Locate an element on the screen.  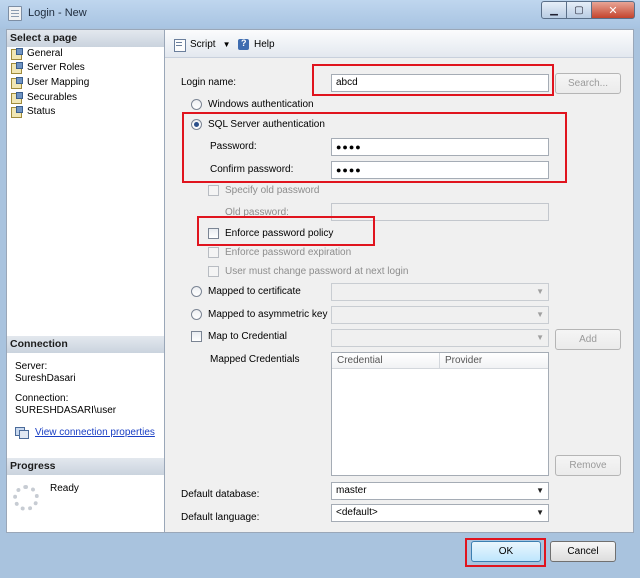
toolbar is located at coordinates (399, 44).